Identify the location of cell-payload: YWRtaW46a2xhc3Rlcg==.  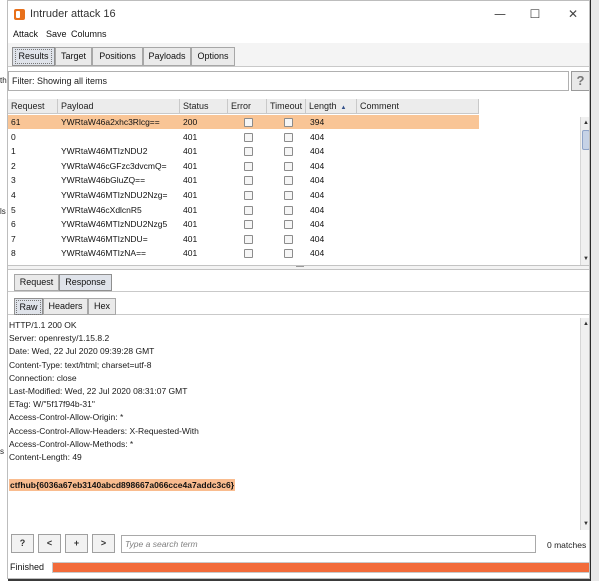
(110, 122).